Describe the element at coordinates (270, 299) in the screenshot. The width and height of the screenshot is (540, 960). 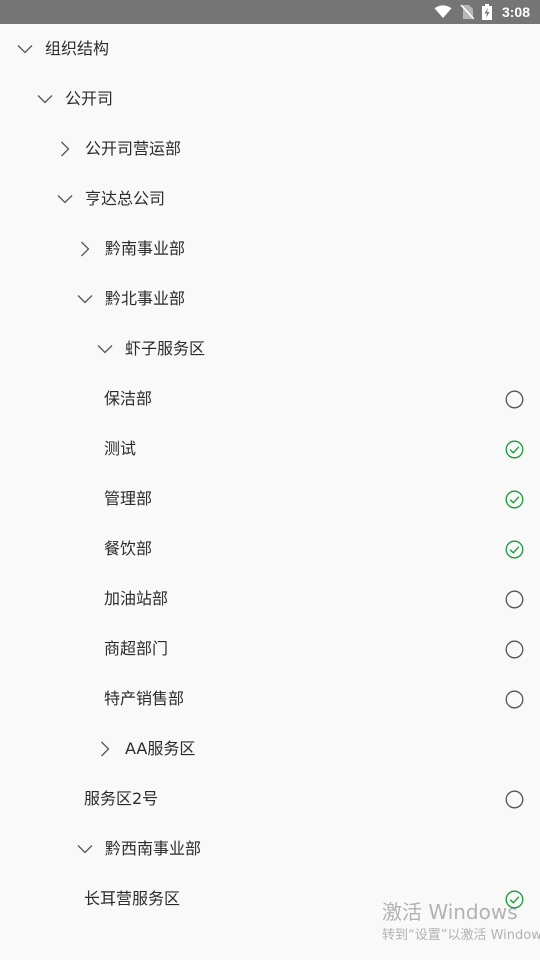
I see `tree-row: 黔北事业部` at that location.